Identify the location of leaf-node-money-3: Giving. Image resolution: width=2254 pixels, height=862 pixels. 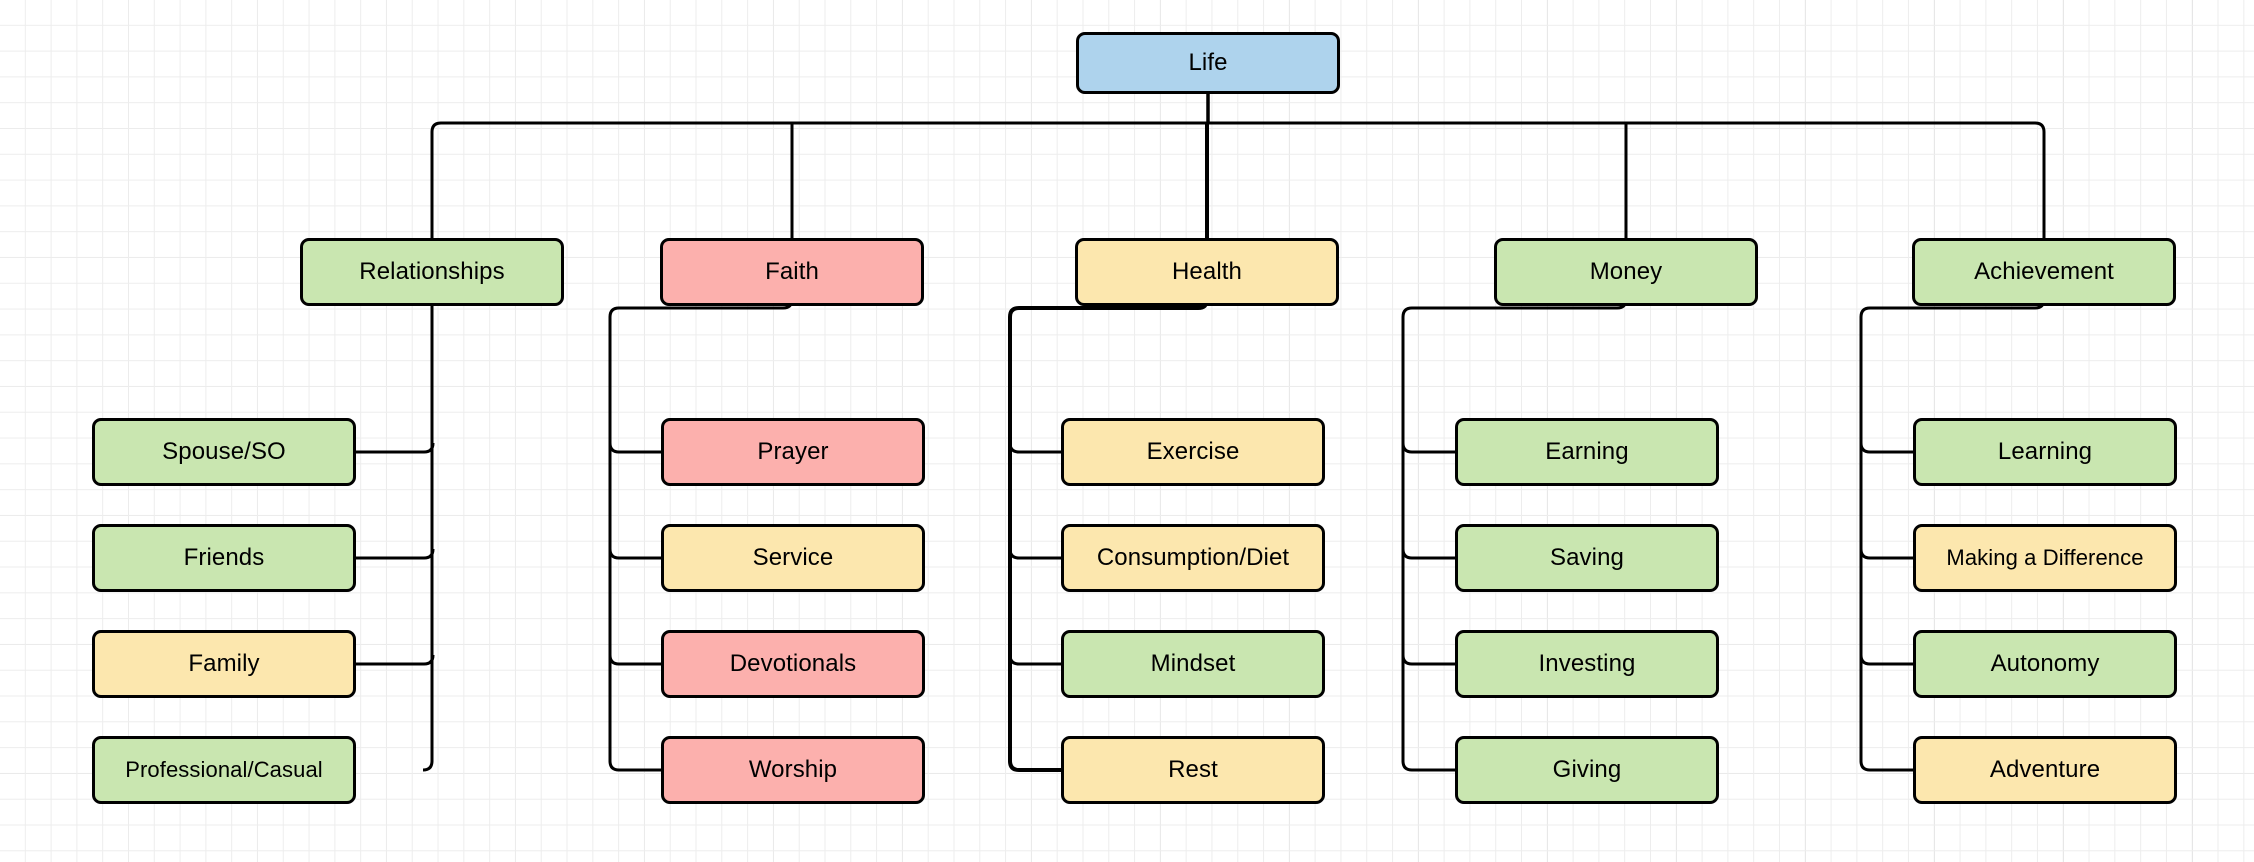
(1587, 770).